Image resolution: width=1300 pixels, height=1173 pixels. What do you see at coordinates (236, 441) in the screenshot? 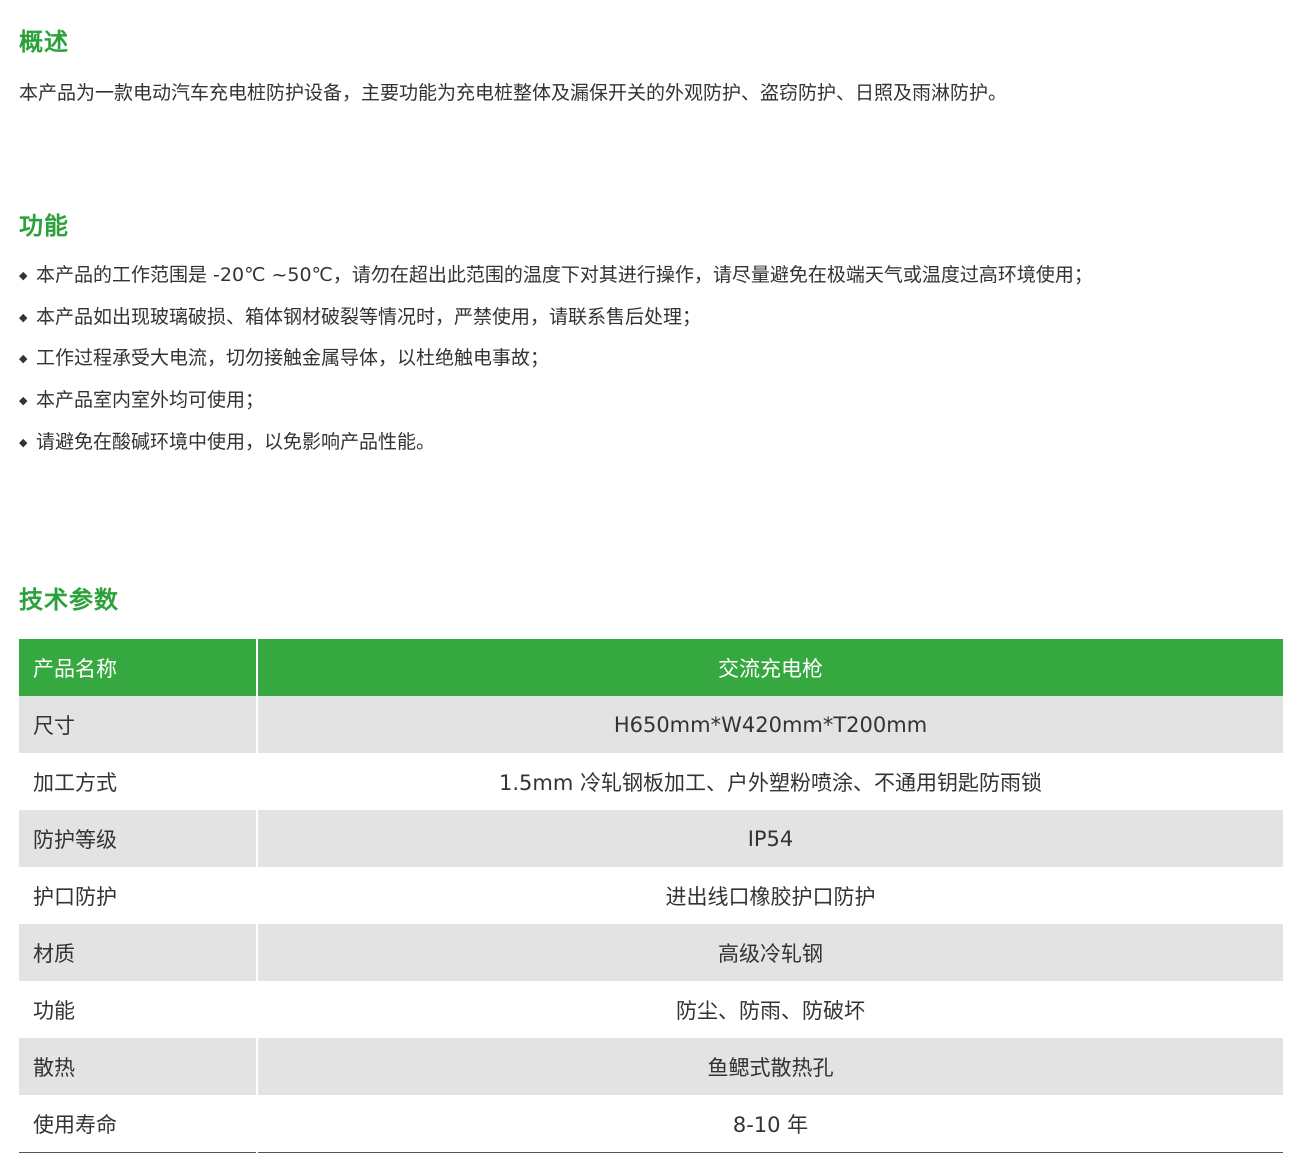
I see `list-item-text: 请避免在酸碱环境中使用，以免影响产品性能。` at bounding box center [236, 441].